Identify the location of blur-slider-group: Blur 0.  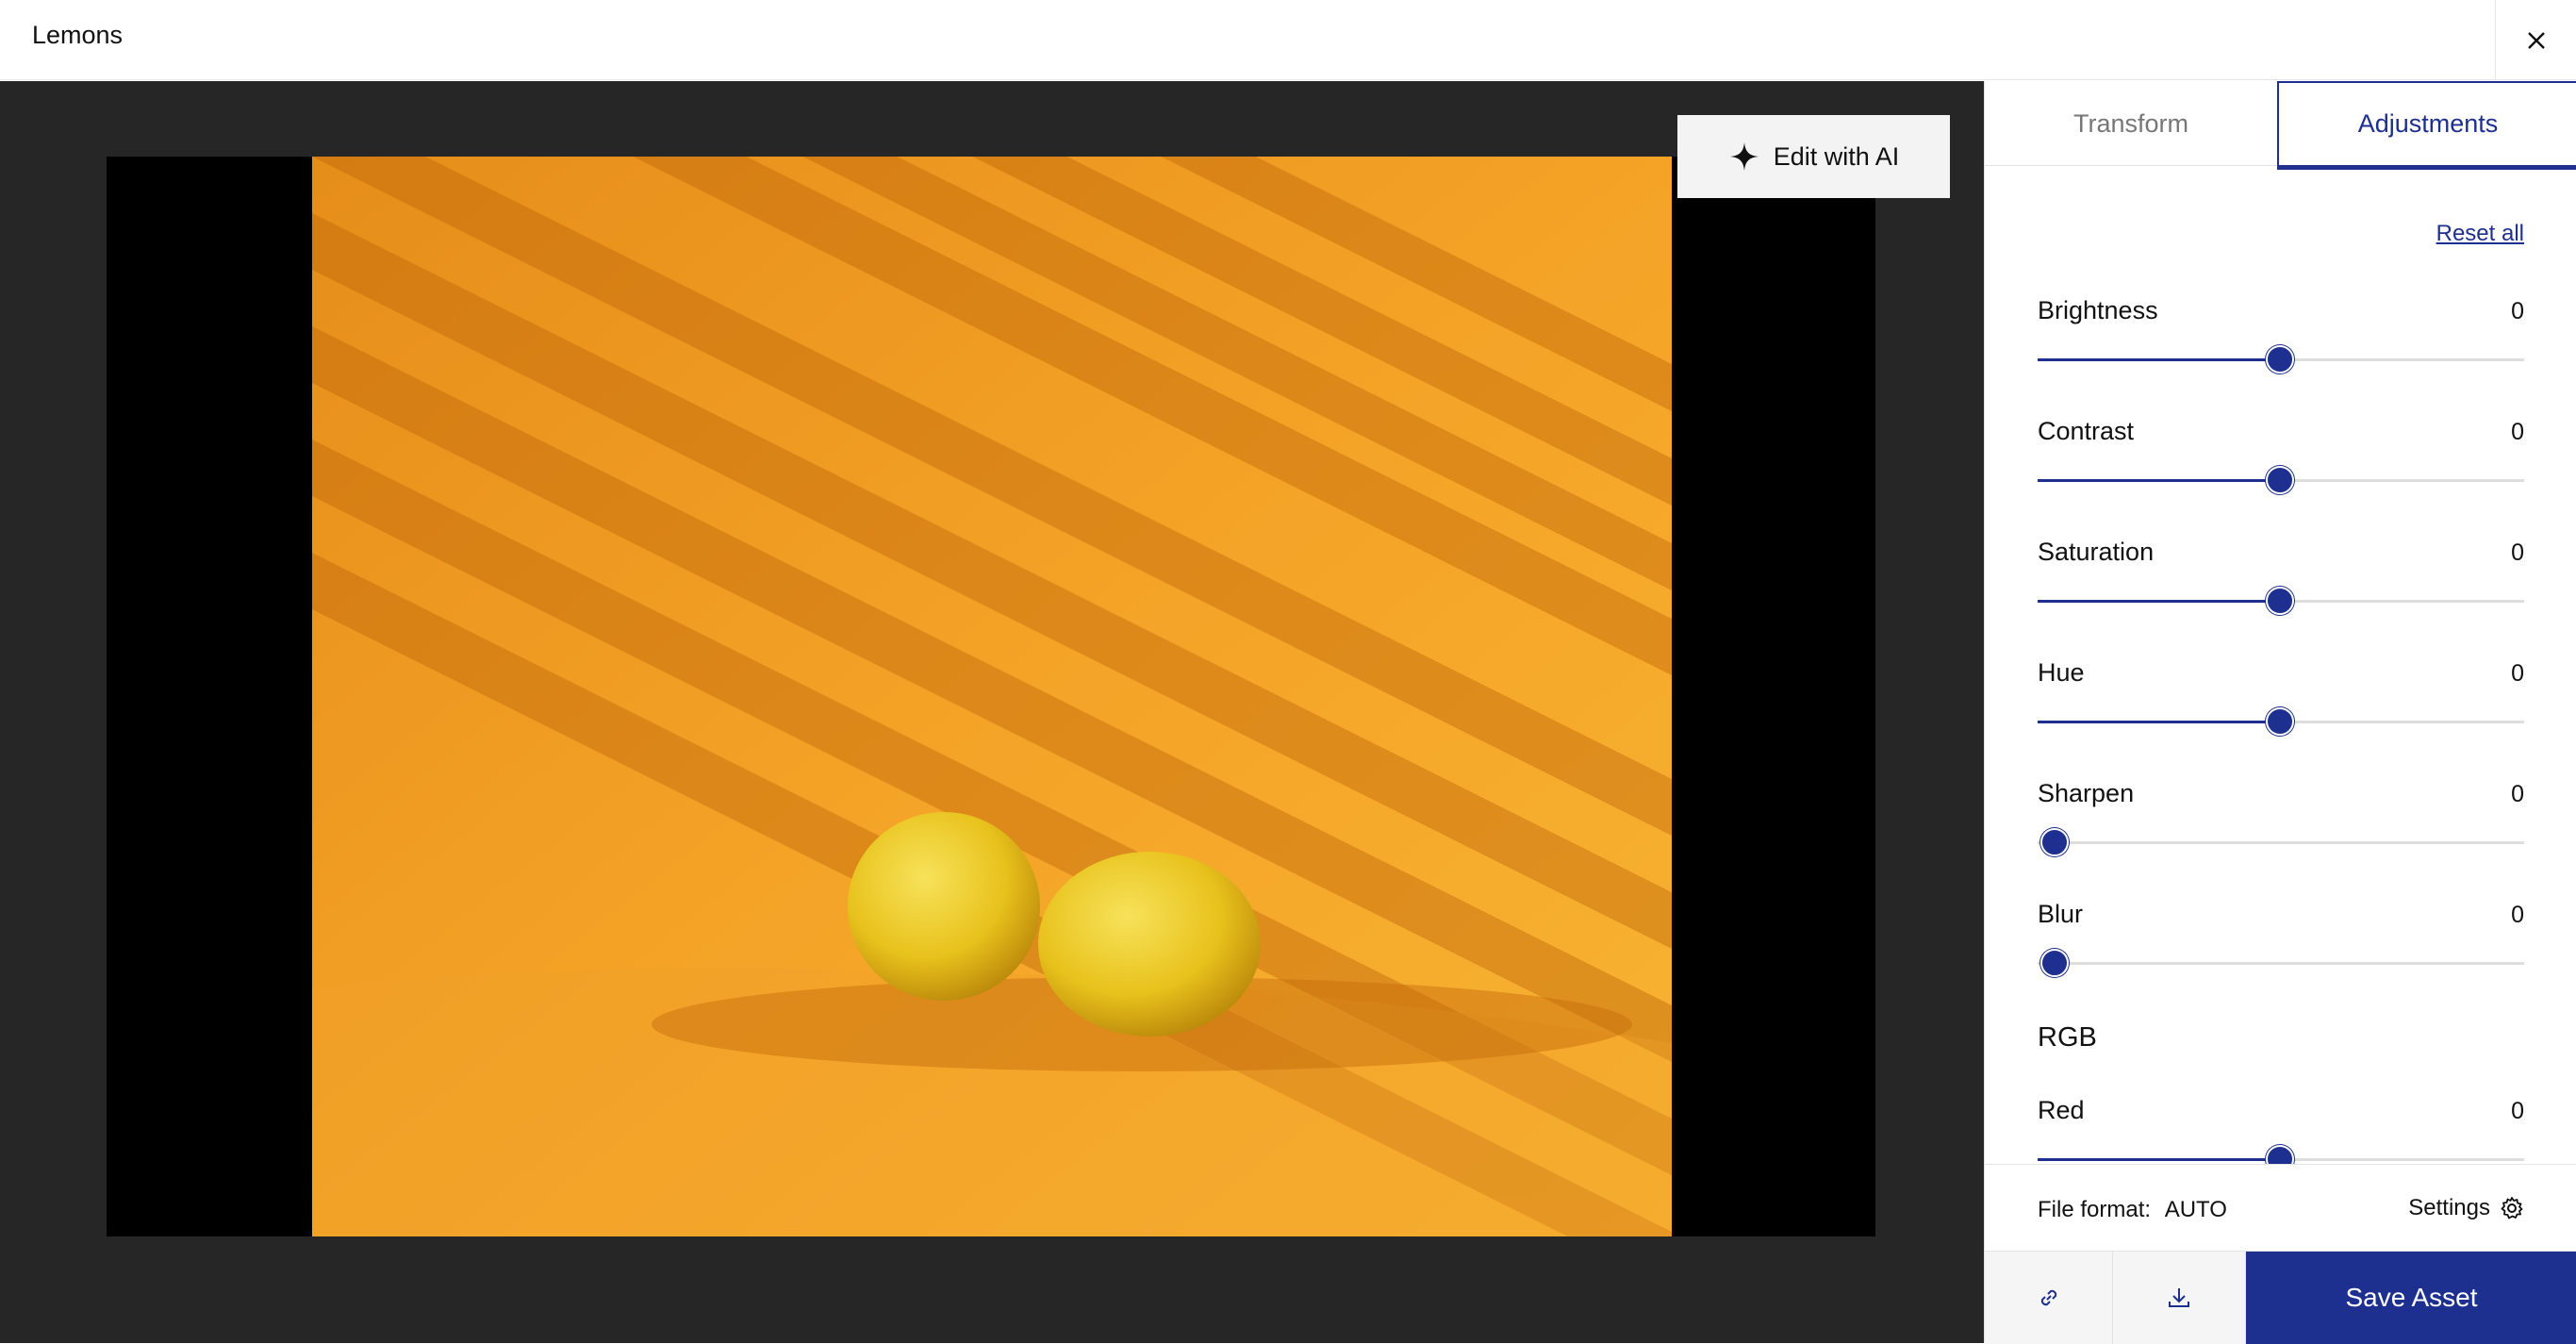
(2281, 952).